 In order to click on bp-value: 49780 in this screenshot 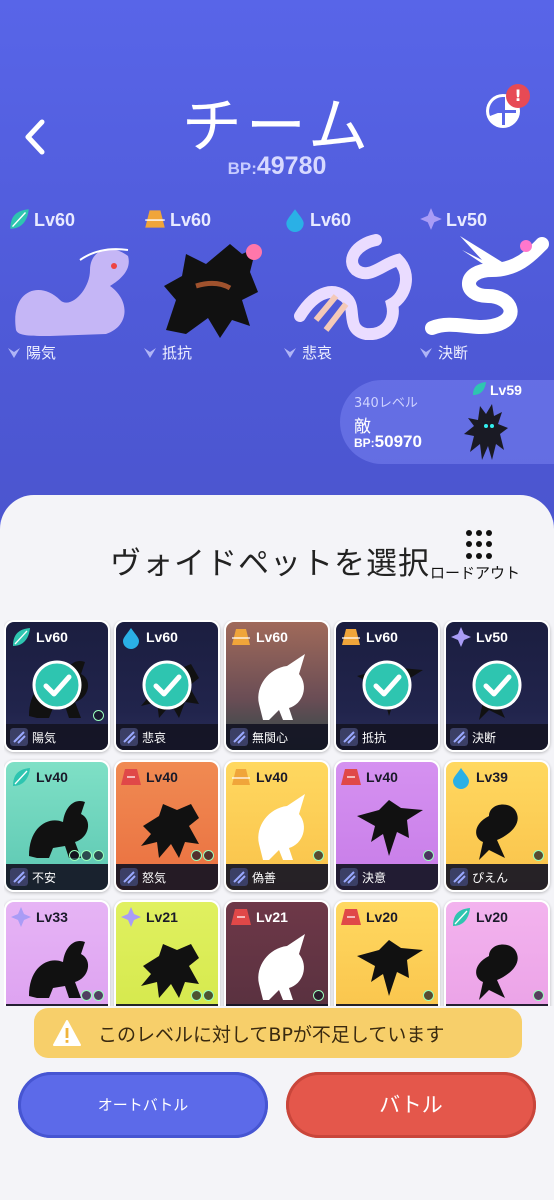, I will do `click(291, 166)`.